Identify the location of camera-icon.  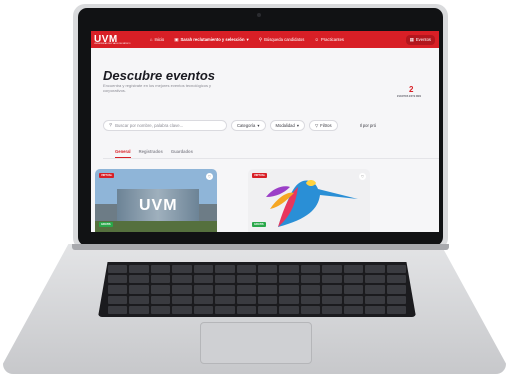
(259, 15).